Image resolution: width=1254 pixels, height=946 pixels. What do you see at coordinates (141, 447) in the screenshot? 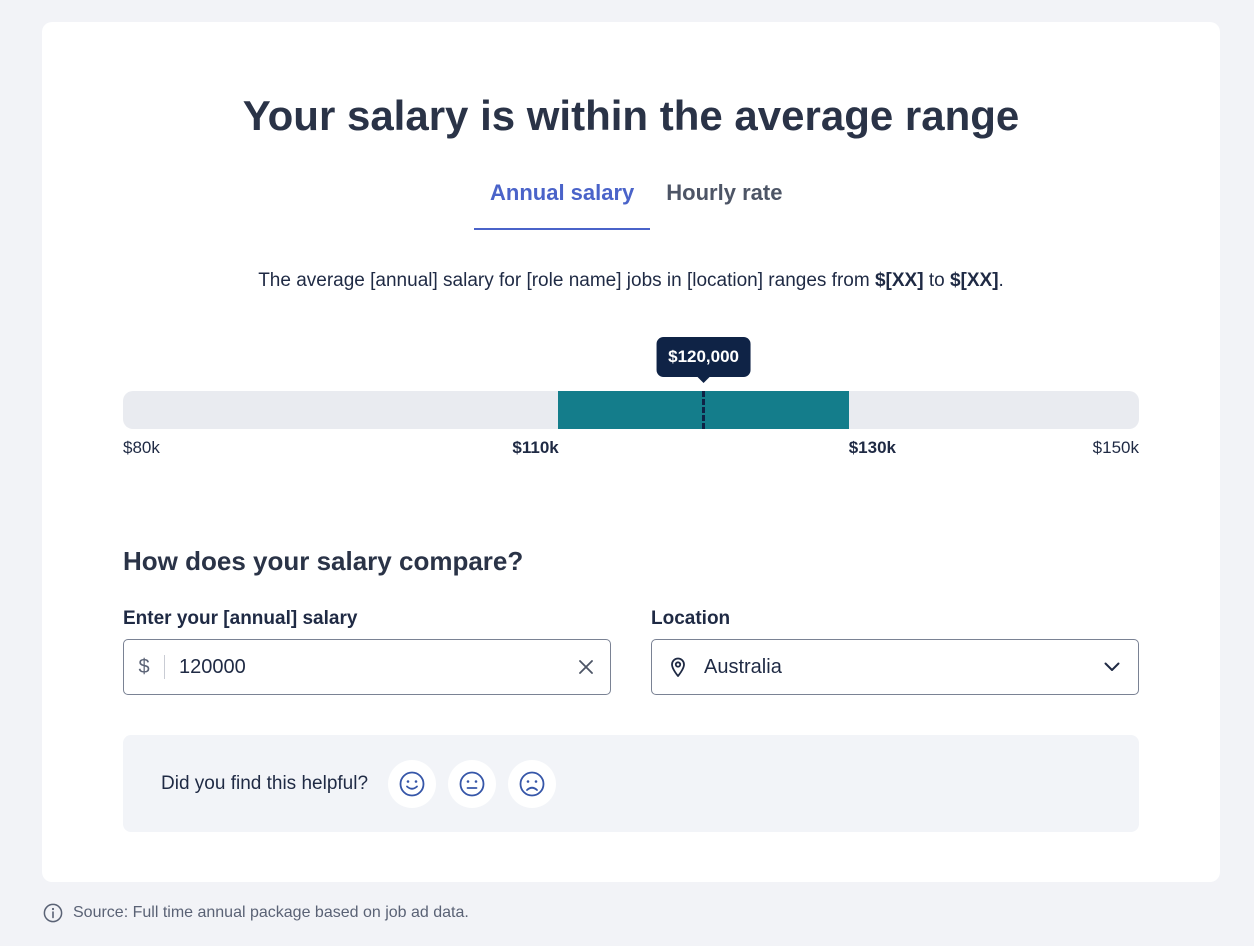
I see `tick-label-min: $80k` at bounding box center [141, 447].